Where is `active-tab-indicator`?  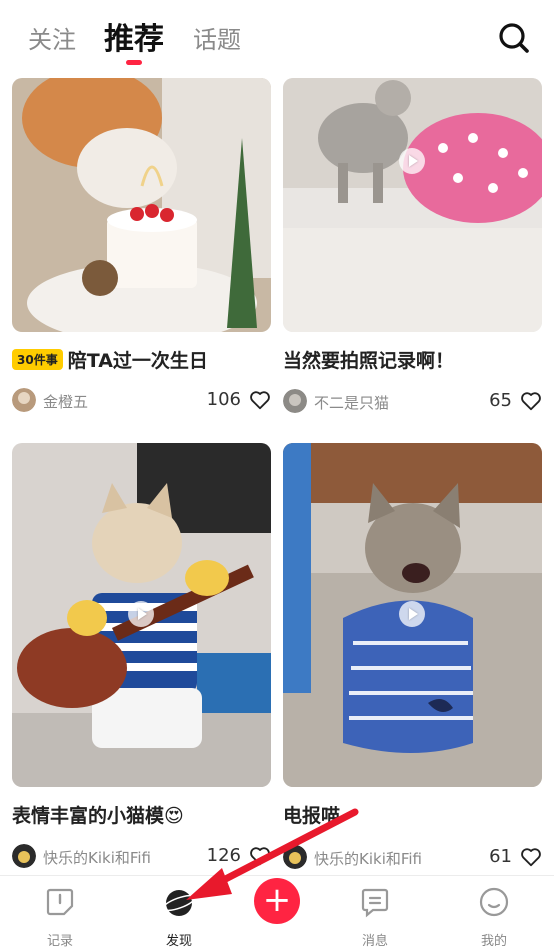 active-tab-indicator is located at coordinates (134, 62).